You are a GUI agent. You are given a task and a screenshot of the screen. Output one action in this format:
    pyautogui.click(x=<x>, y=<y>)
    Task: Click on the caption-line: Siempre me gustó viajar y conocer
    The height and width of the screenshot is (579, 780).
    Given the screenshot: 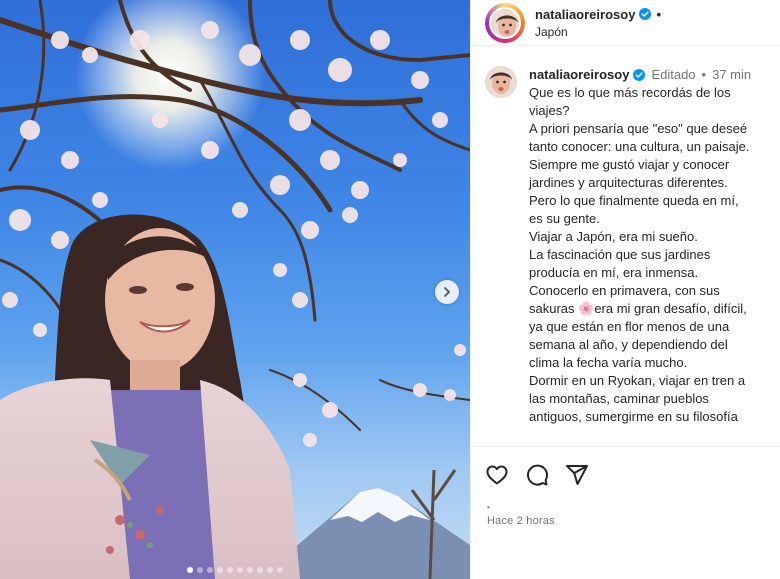 What is the action you would take?
    pyautogui.click(x=629, y=164)
    